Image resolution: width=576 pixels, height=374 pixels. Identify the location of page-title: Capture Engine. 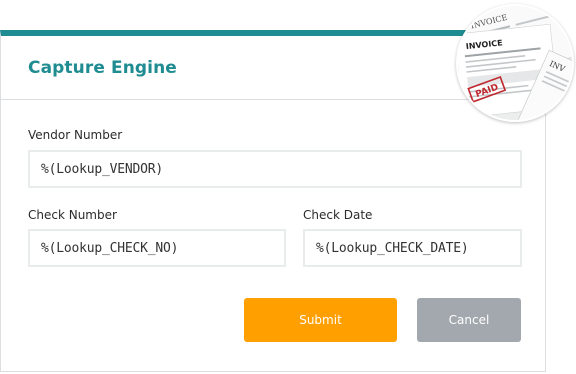
(102, 68).